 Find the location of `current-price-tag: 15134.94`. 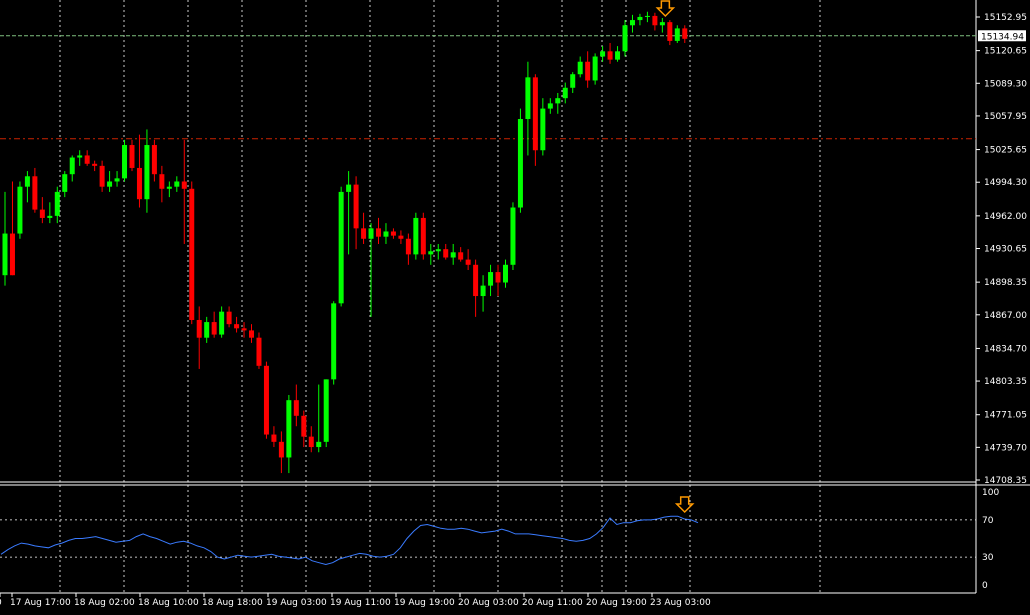

current-price-tag: 15134.94 is located at coordinates (1002, 36).